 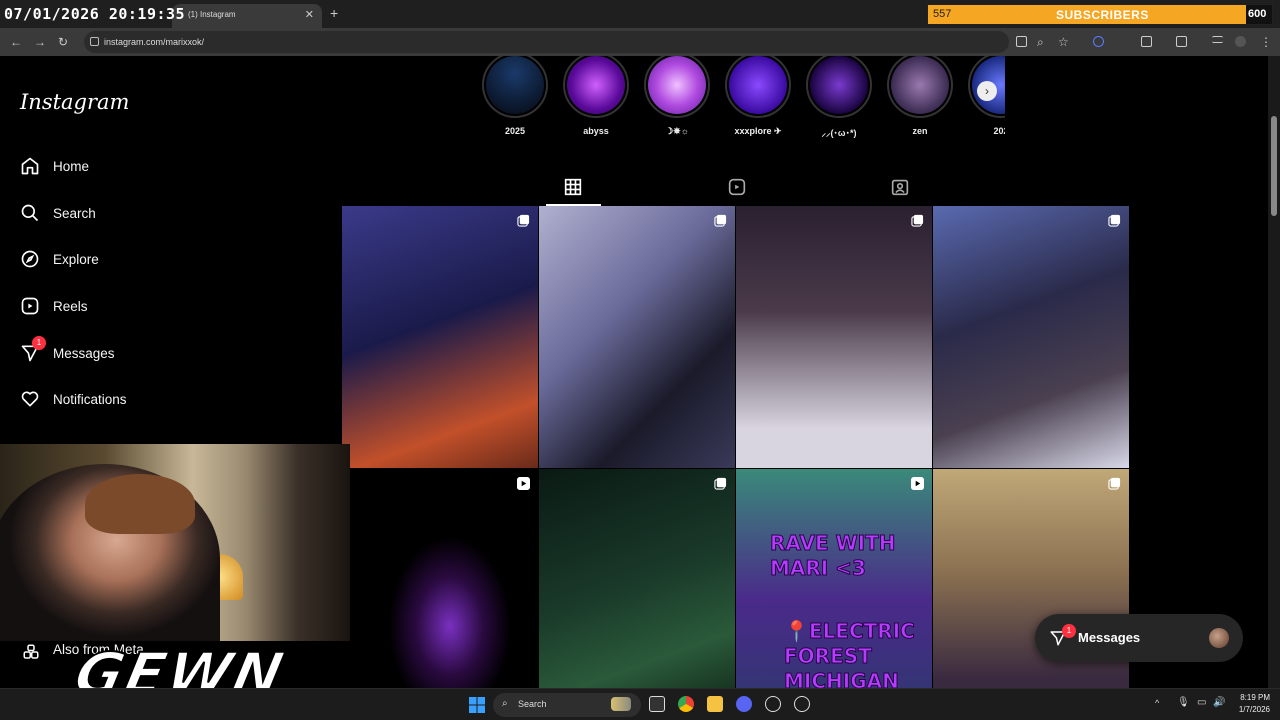 What do you see at coordinates (140, 504) in the screenshot?
I see `streamer-hair` at bounding box center [140, 504].